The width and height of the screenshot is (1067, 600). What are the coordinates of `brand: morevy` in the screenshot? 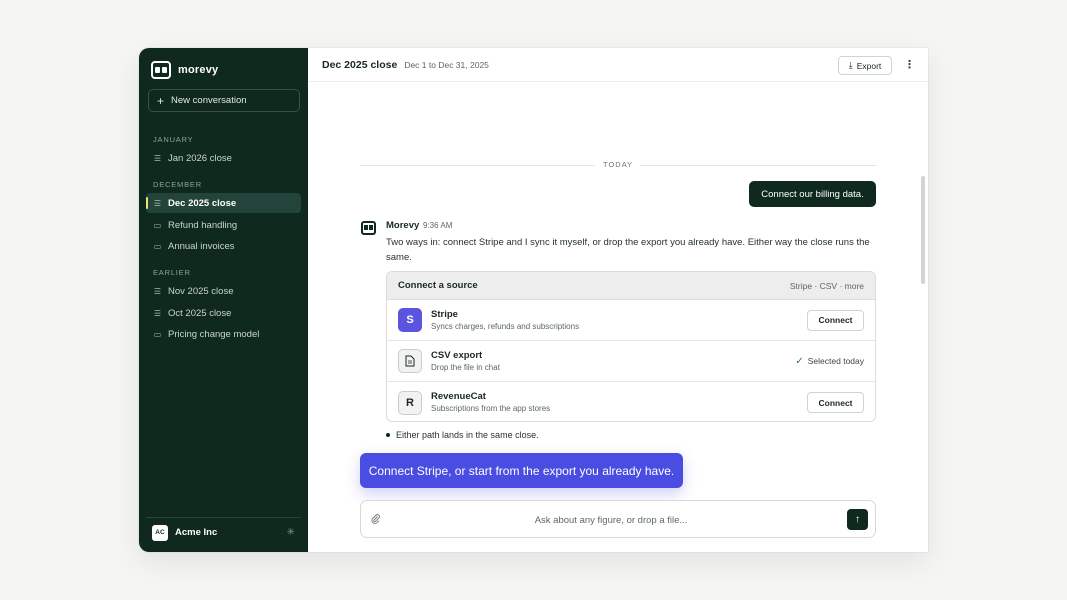 It's located at (184, 70).